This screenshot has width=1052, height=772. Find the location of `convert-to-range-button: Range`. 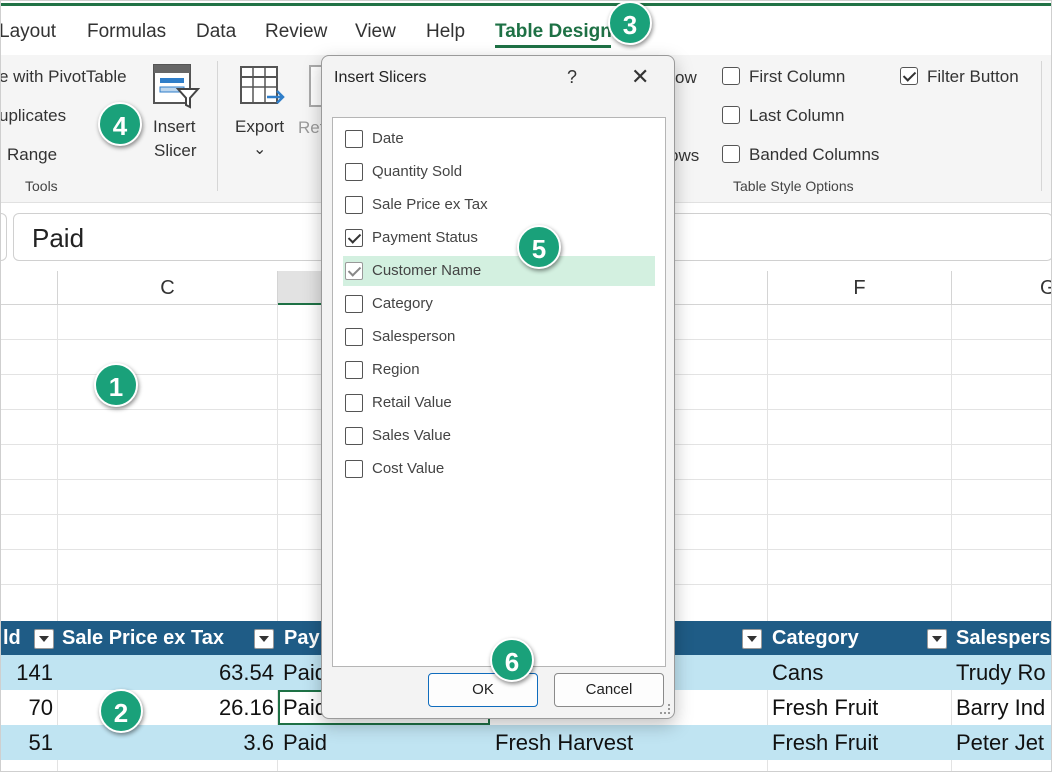

convert-to-range-button: Range is located at coordinates (32, 155).